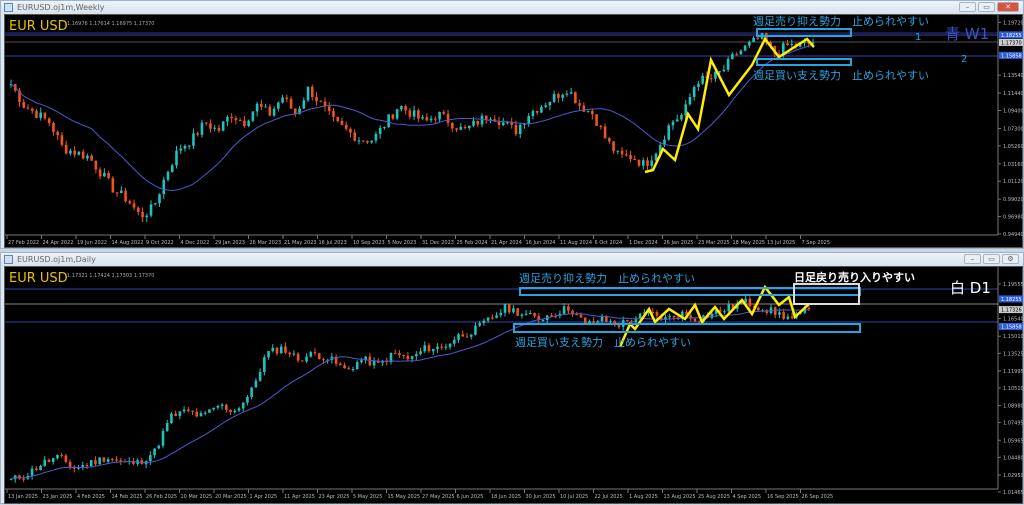 The width and height of the screenshot is (1024, 505). I want to click on time-tick-label: 5 May 2025, so click(367, 497).